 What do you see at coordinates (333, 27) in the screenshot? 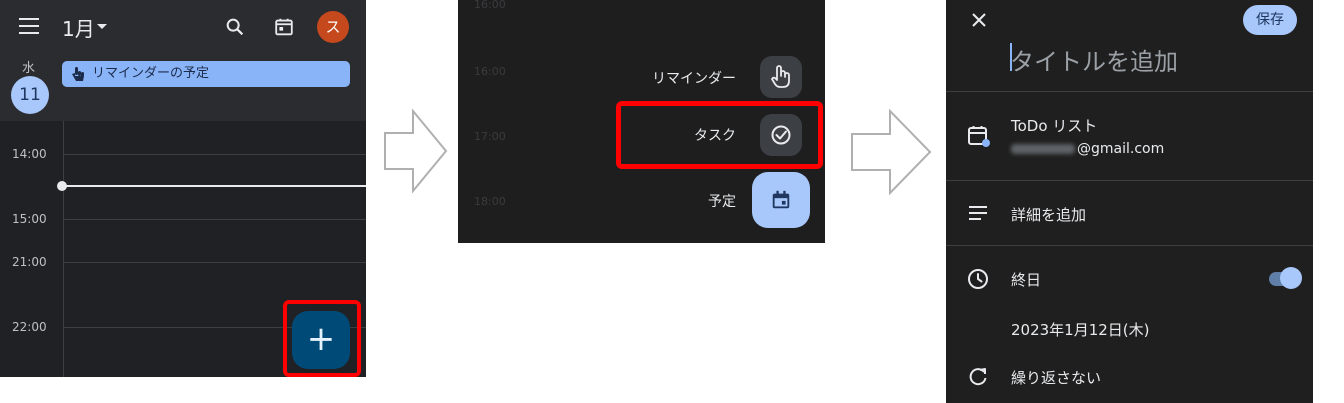
I see `avatar: ス` at bounding box center [333, 27].